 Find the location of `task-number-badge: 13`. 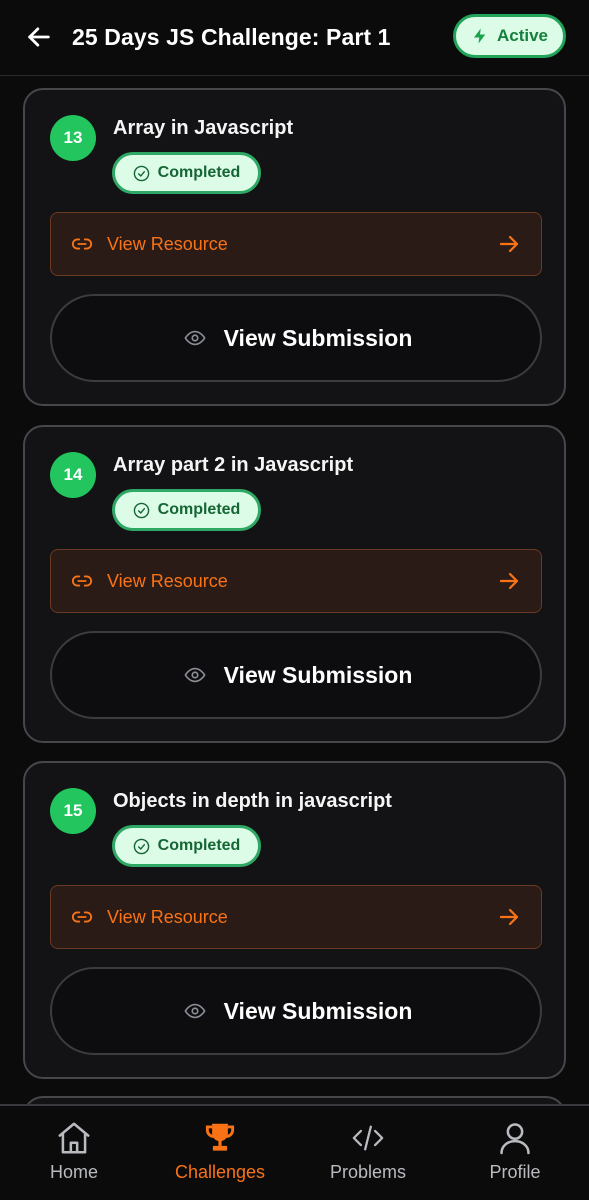

task-number-badge: 13 is located at coordinates (73, 138).